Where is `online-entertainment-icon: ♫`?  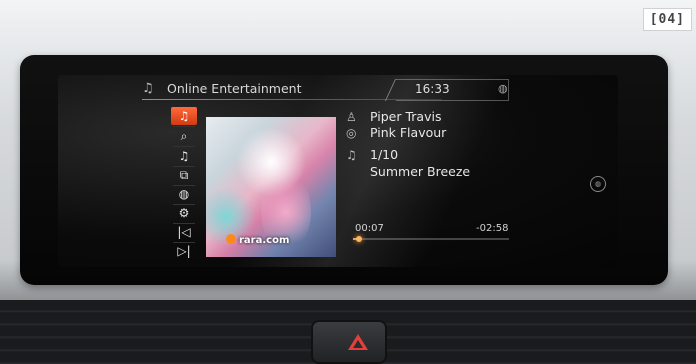 online-entertainment-icon: ♫ is located at coordinates (148, 88).